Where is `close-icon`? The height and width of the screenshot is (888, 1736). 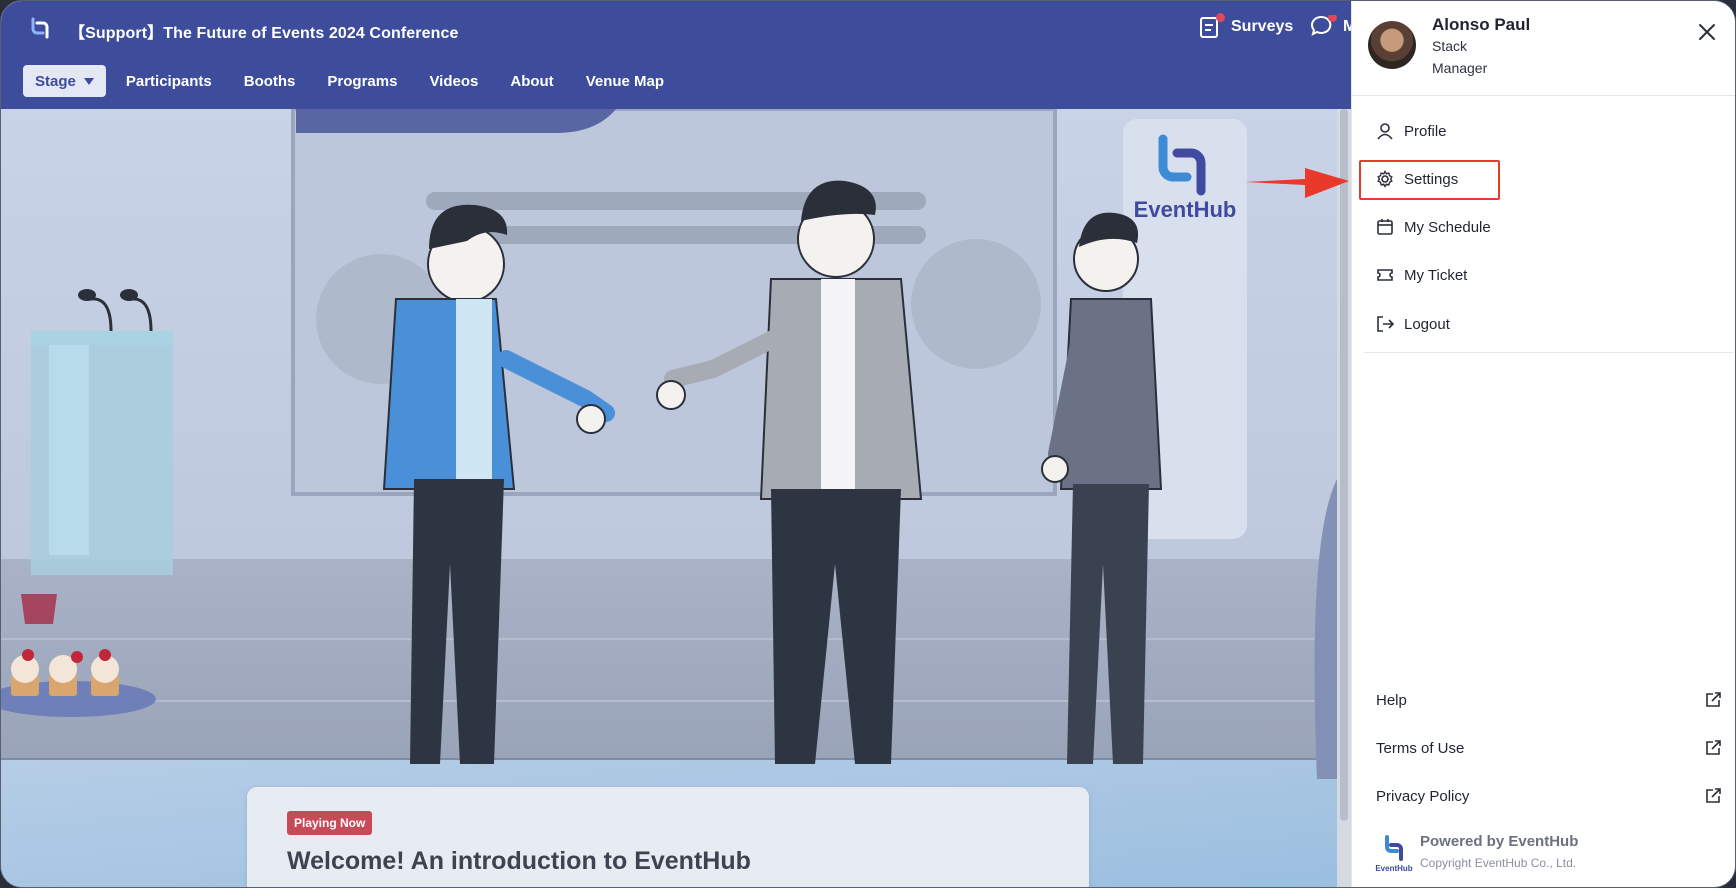
close-icon is located at coordinates (1707, 32).